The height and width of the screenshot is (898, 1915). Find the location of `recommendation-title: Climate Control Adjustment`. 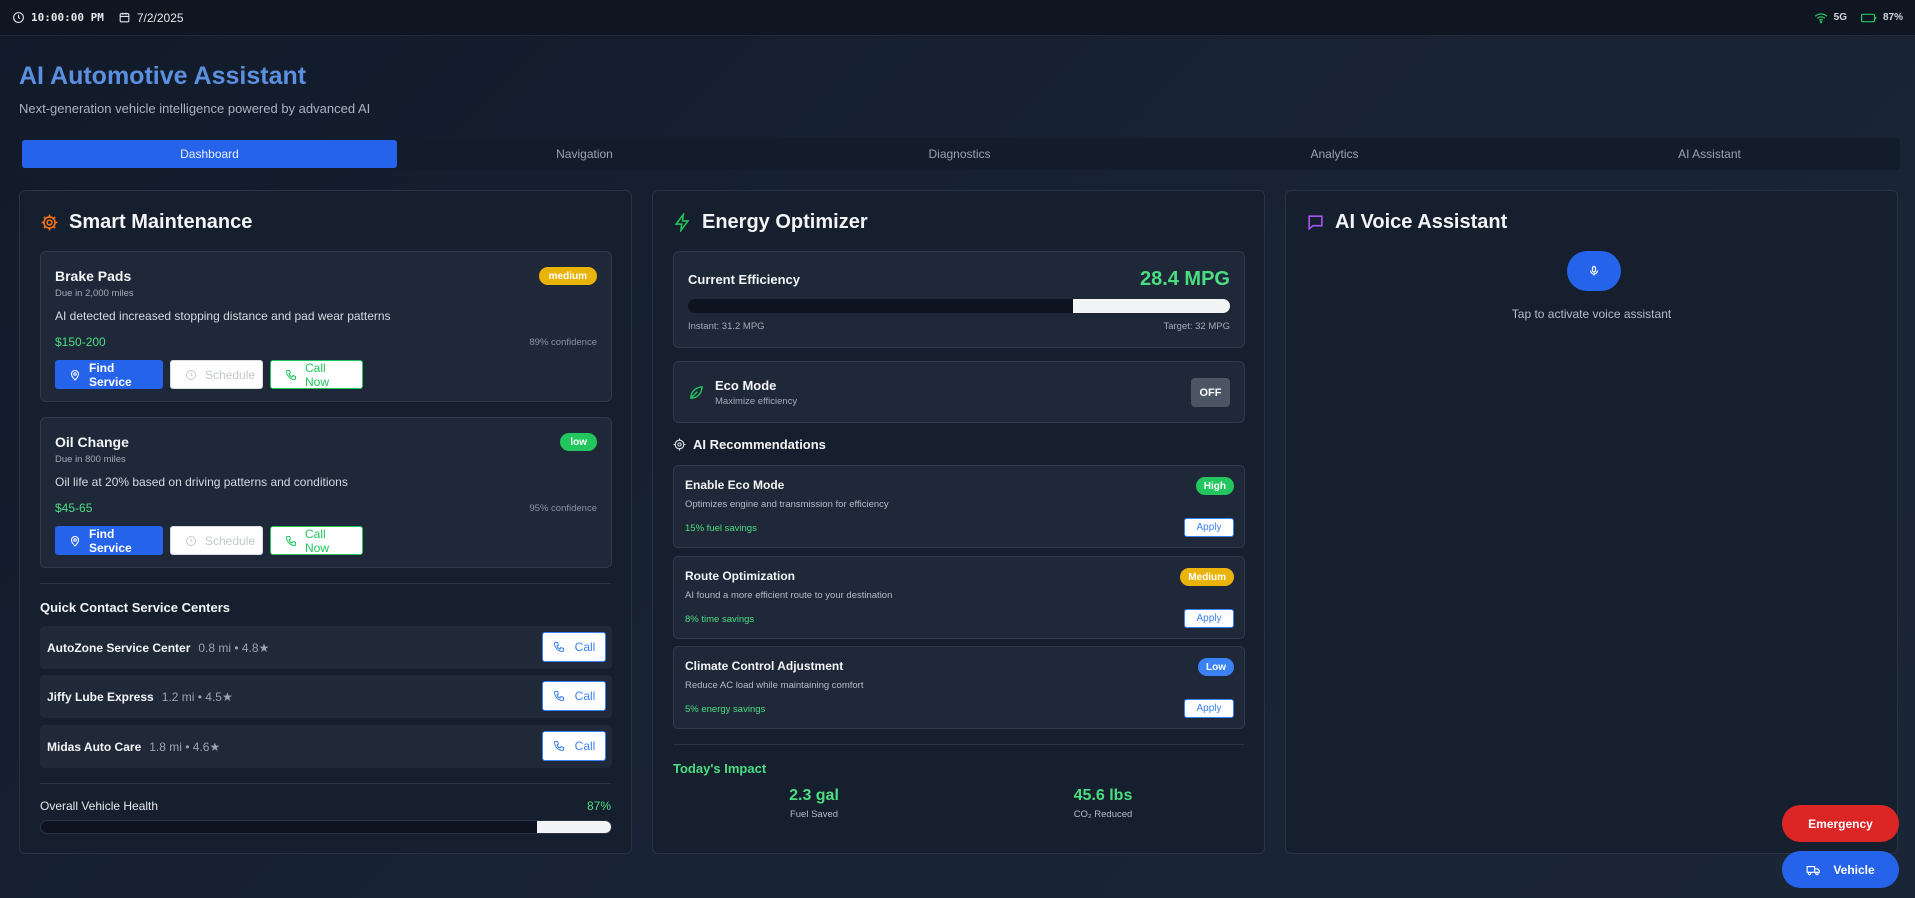

recommendation-title: Climate Control Adjustment is located at coordinates (764, 666).